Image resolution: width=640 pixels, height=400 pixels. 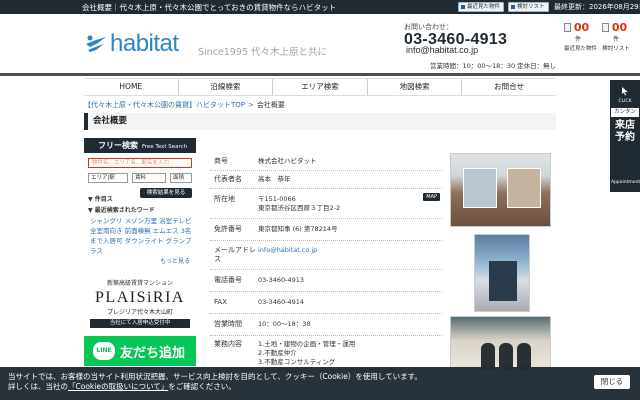 What do you see at coordinates (139, 312) in the screenshot?
I see `plaisiria-subname: プレジリア代々木大山町` at bounding box center [139, 312].